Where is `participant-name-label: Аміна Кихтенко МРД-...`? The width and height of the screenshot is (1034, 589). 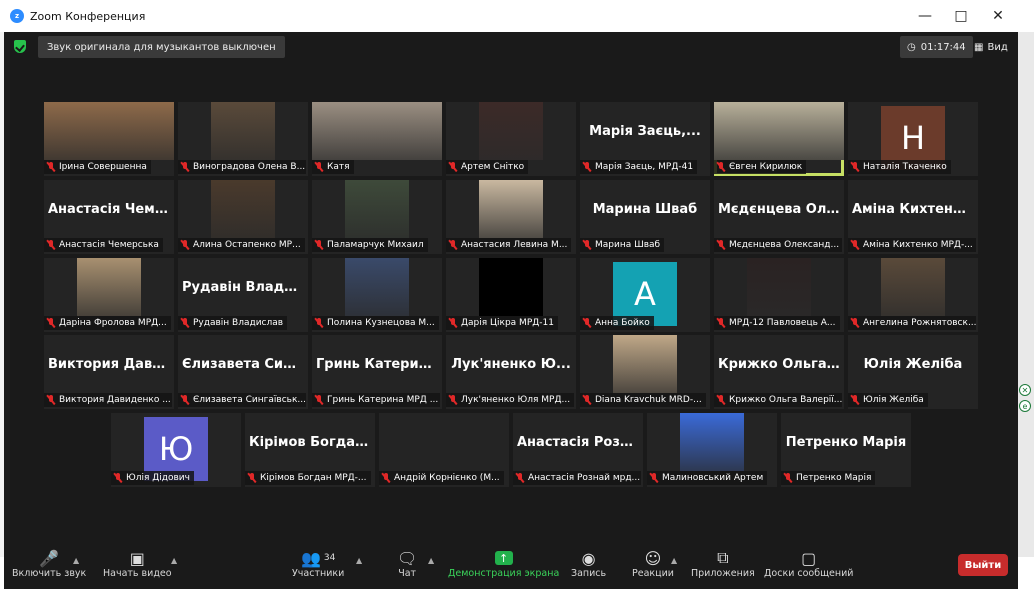 participant-name-label: Аміна Кихтенко МРД-... is located at coordinates (912, 245).